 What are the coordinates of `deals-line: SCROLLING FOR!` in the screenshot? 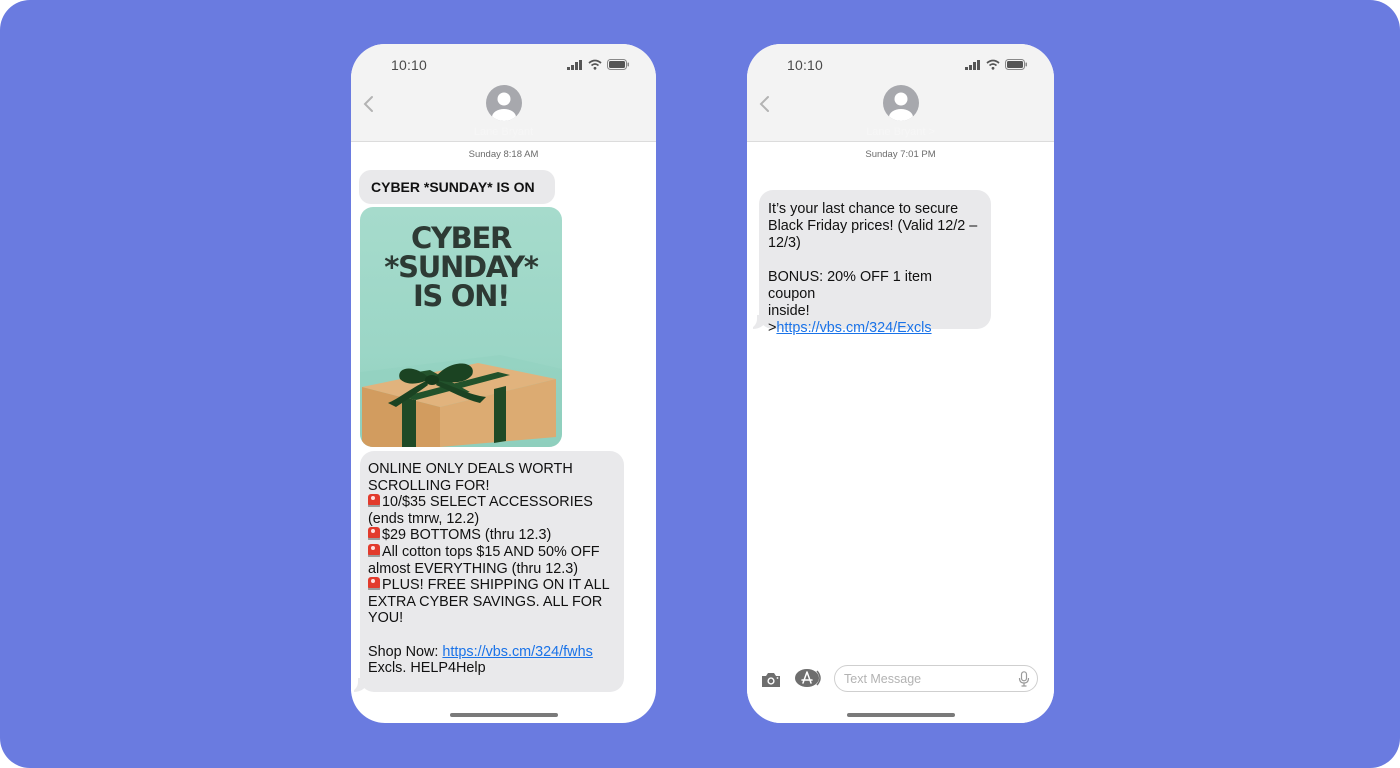 It's located at (429, 485).